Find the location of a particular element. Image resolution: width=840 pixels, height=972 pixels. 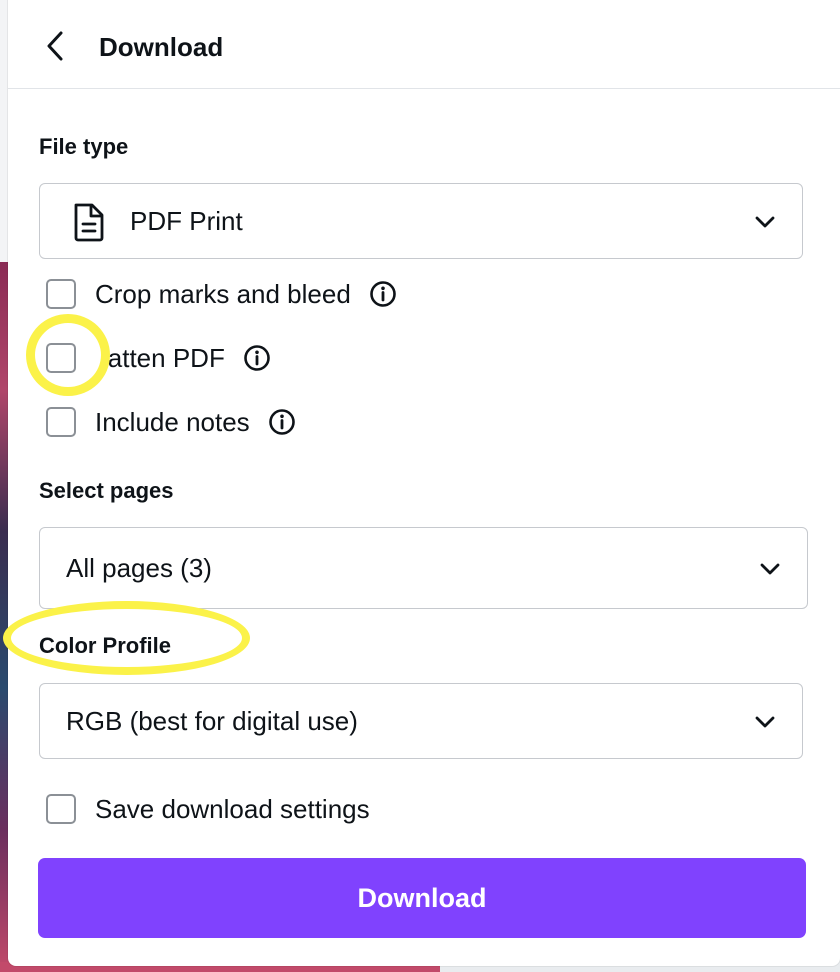

select-pages-label: Select pages is located at coordinates (106, 490).